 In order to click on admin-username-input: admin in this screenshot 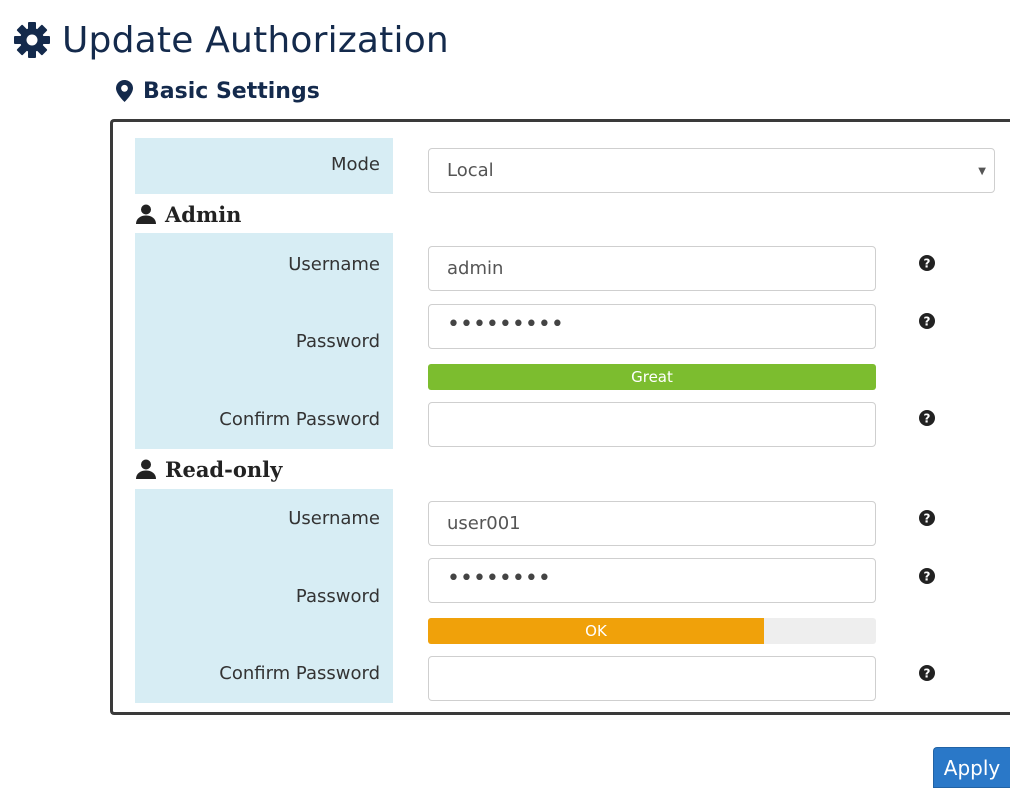, I will do `click(652, 268)`.